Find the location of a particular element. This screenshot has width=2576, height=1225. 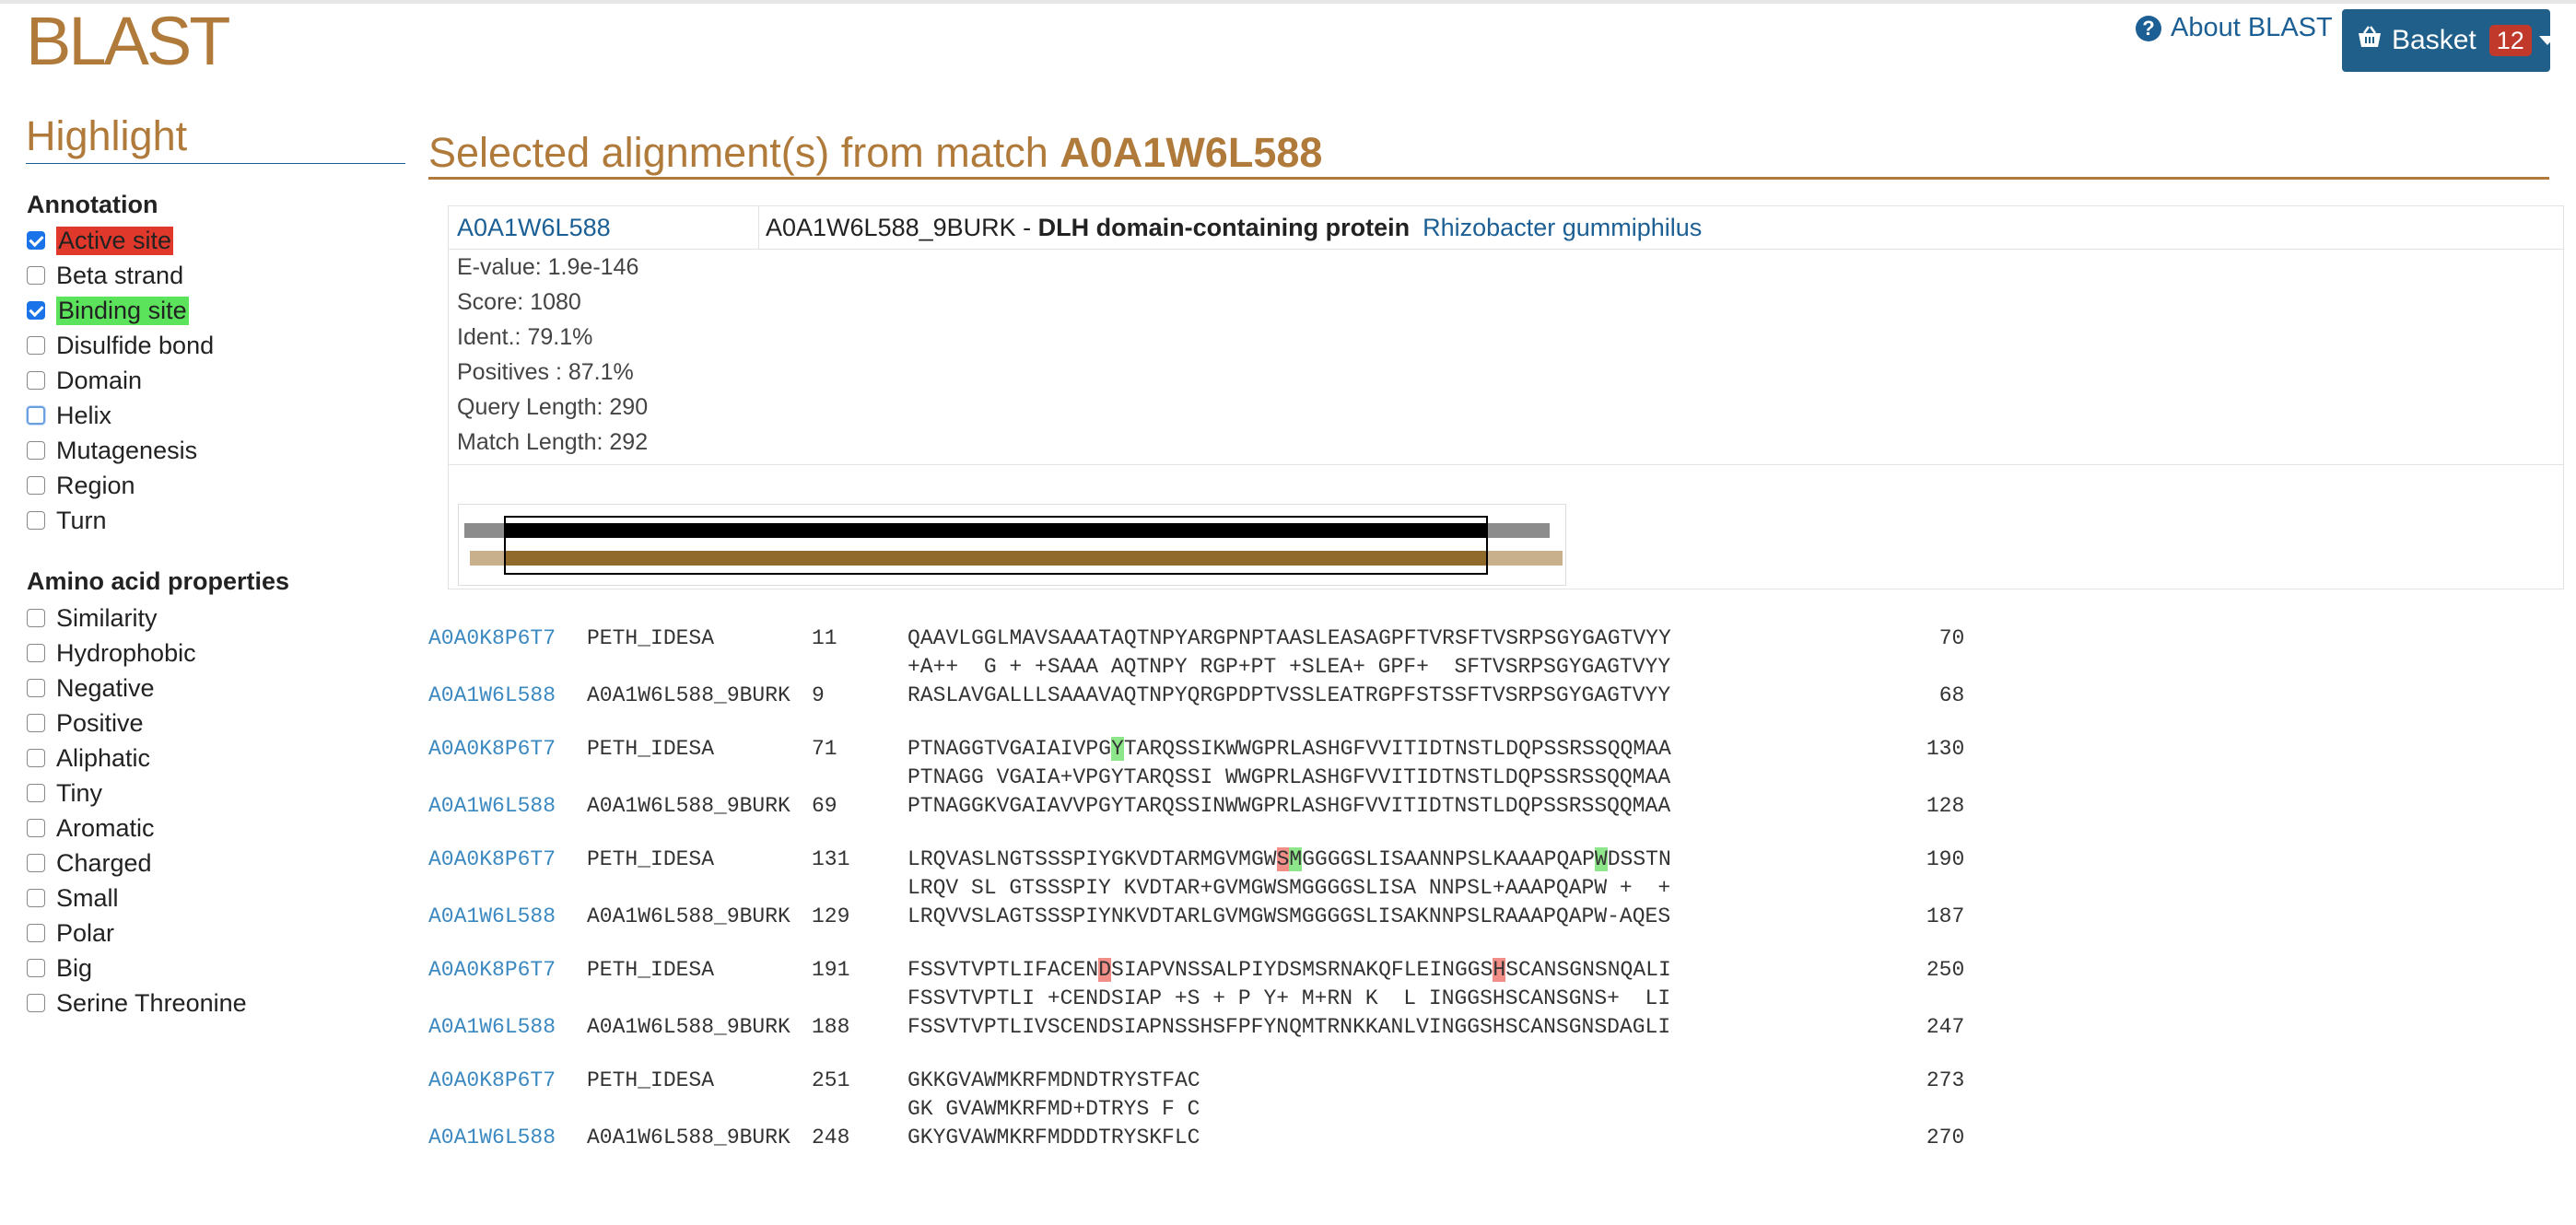

option-mutagenesis: Mutagenesis is located at coordinates (112, 450).